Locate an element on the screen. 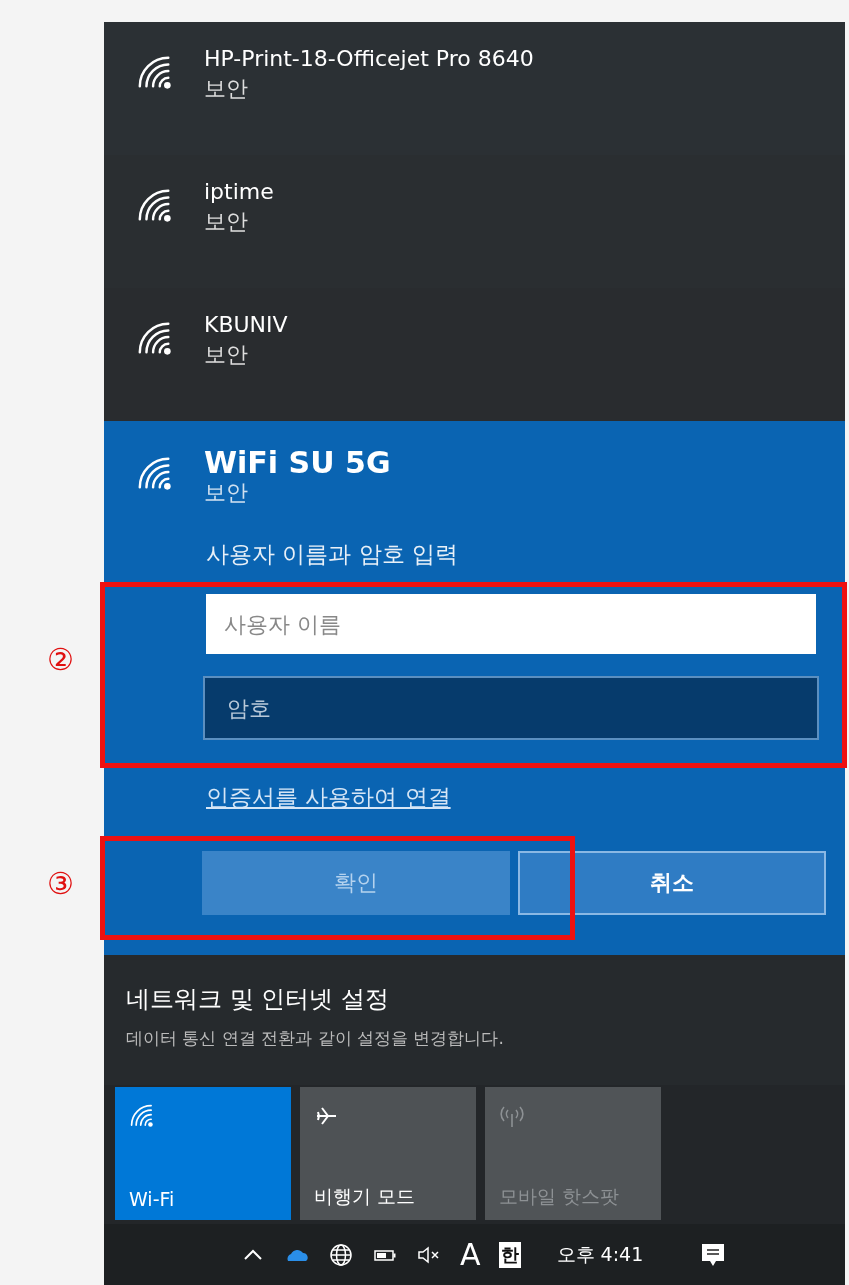 This screenshot has height=1285, width=849. cancel-button: 취소 is located at coordinates (672, 883).